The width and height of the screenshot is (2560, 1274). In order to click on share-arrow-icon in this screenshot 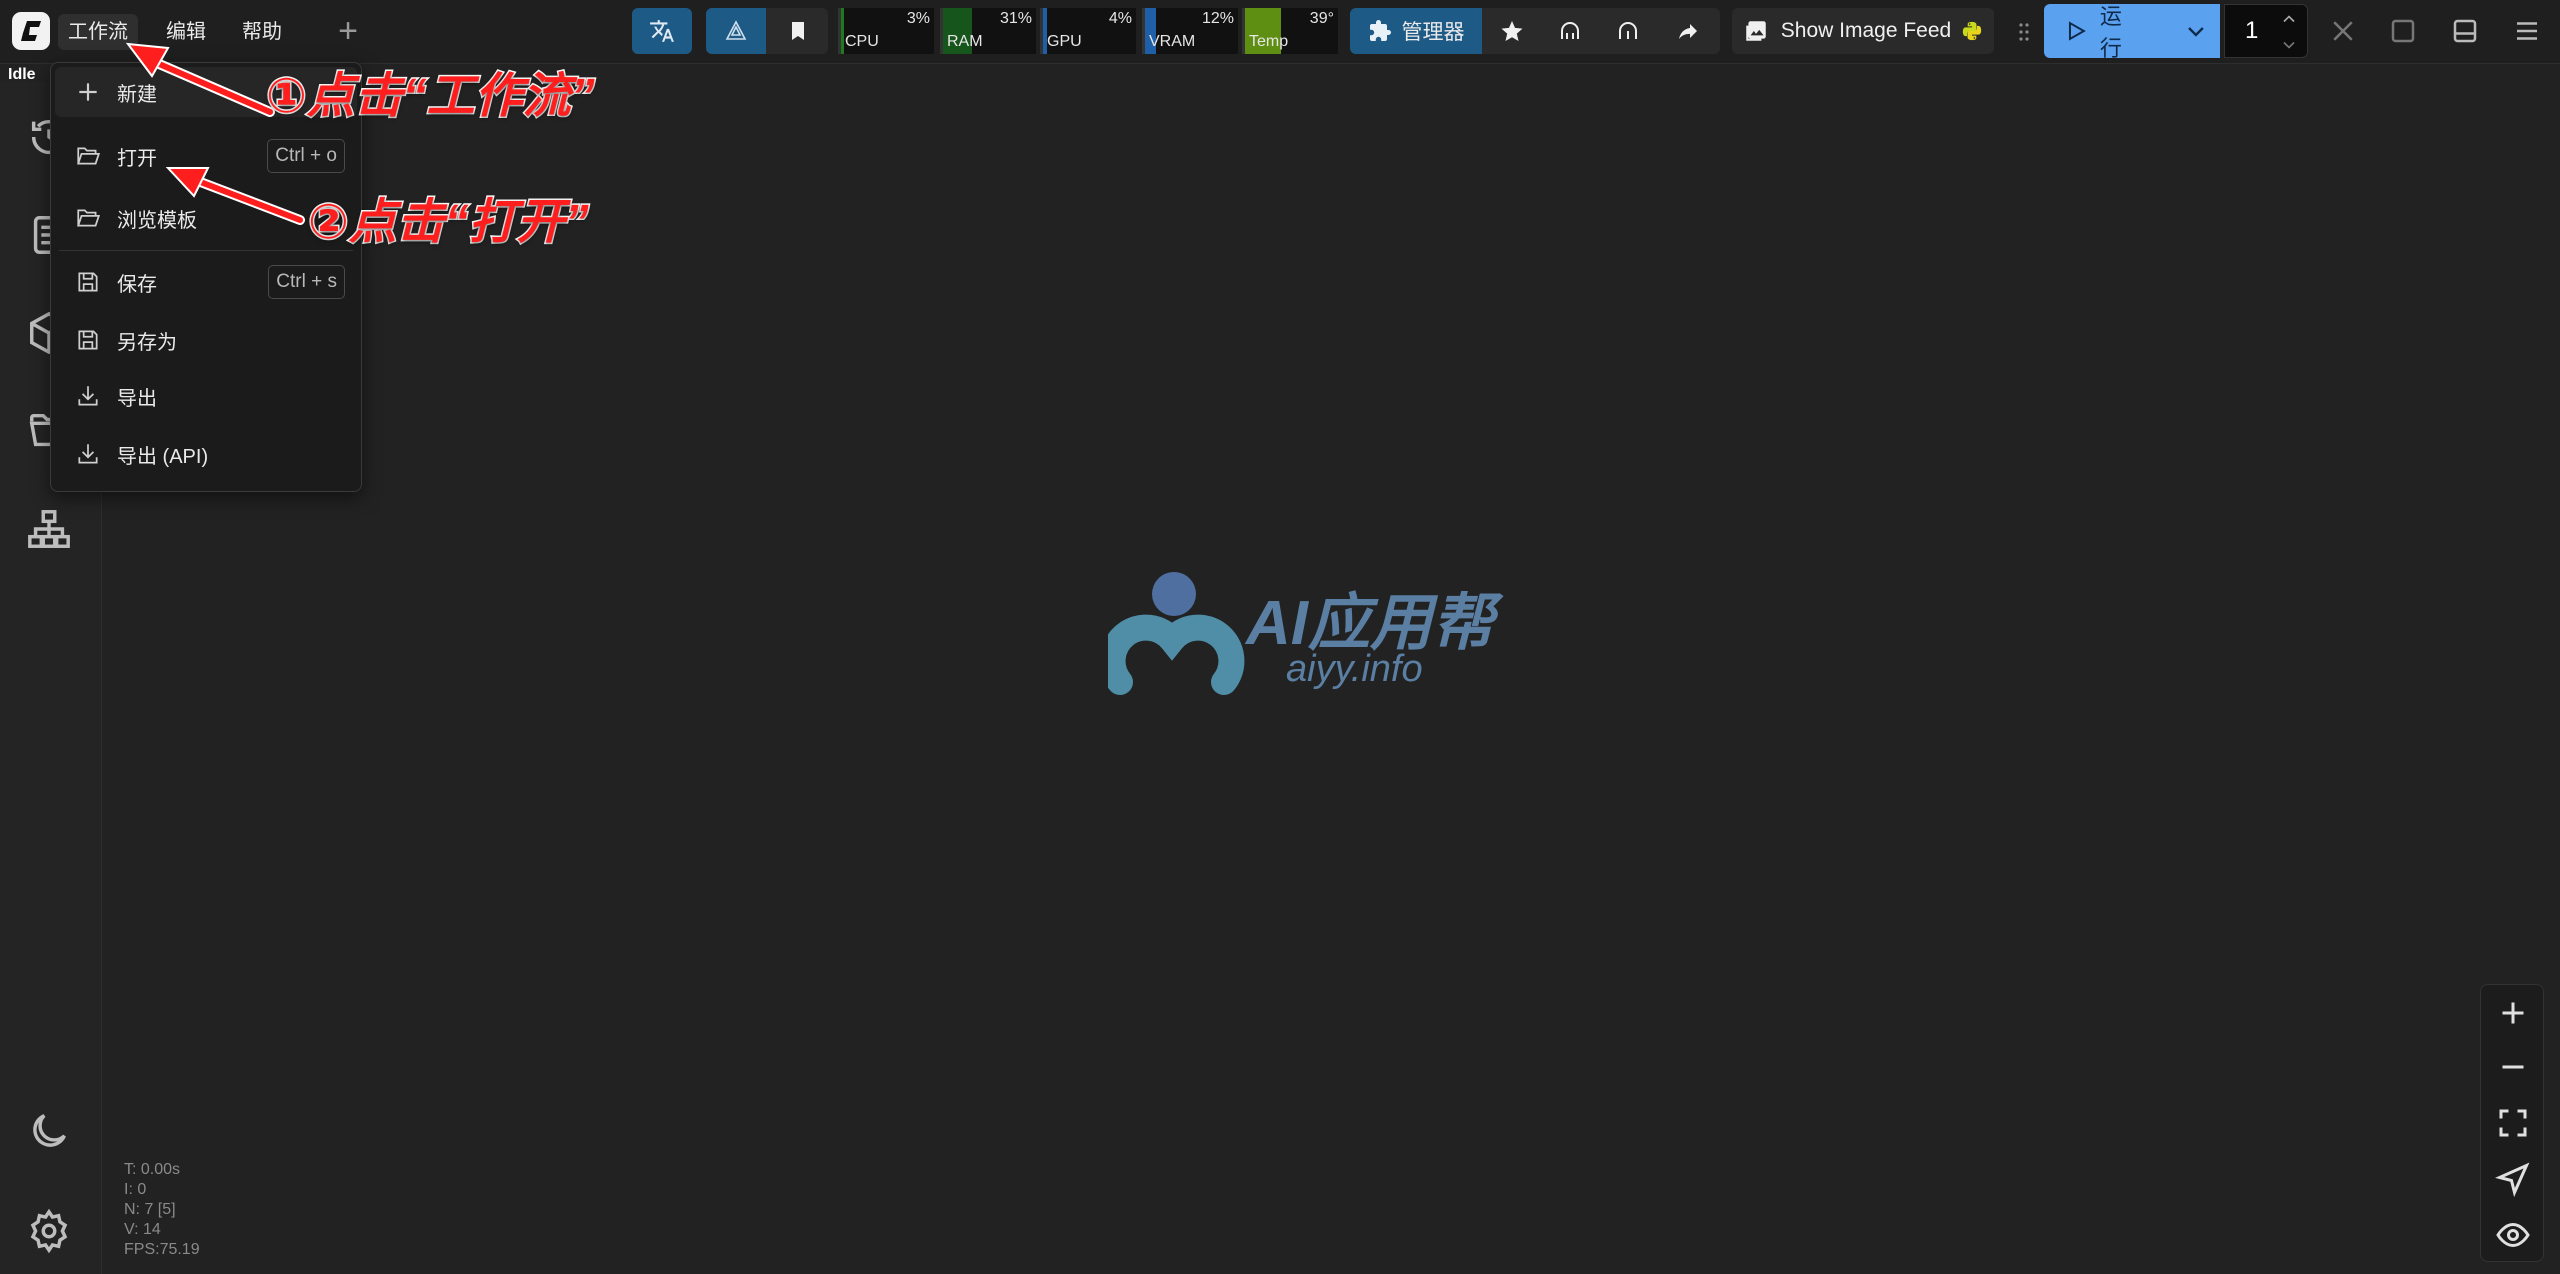, I will do `click(1688, 31)`.